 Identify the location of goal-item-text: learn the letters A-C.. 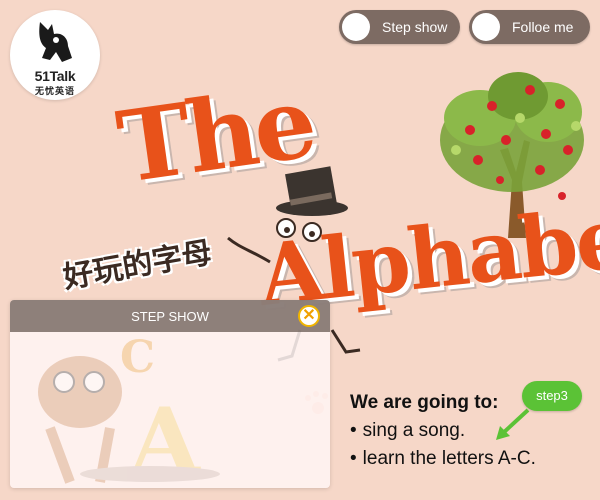
(449, 458).